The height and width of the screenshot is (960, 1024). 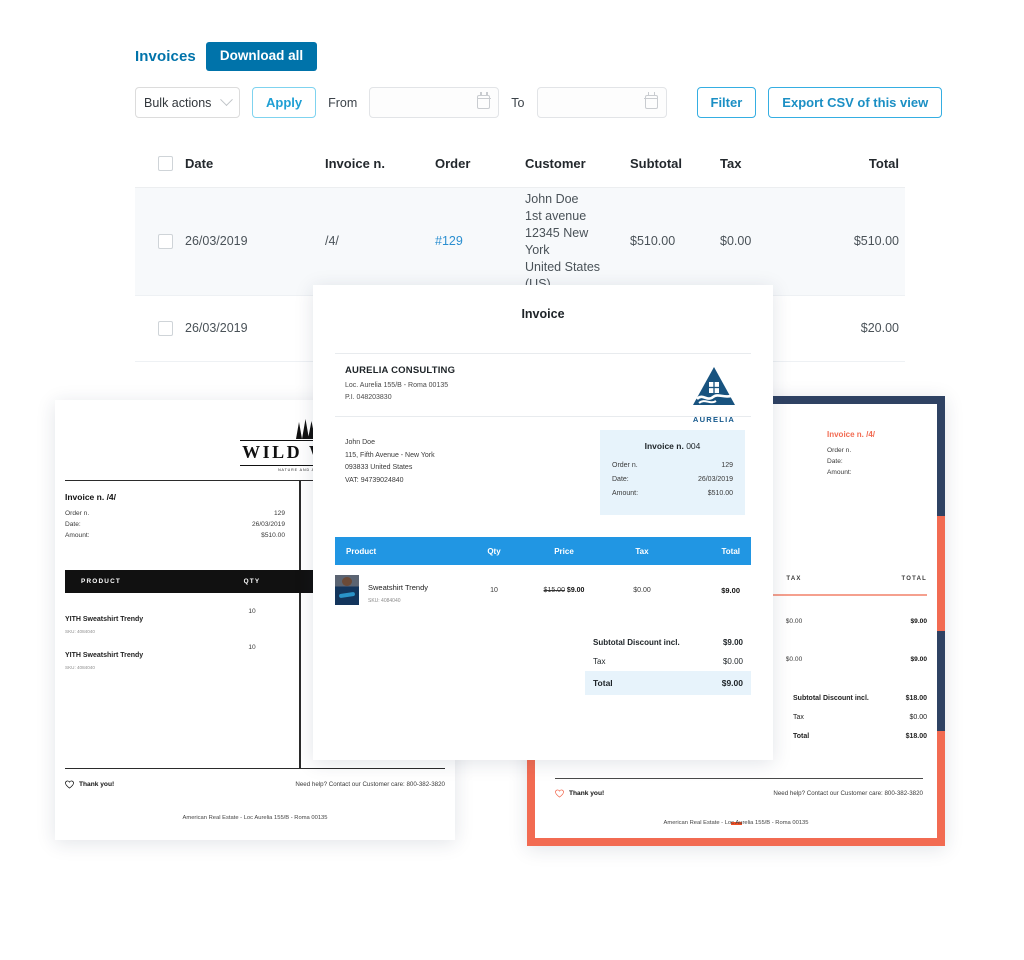 What do you see at coordinates (104, 655) in the screenshot?
I see `item-name: YITH Sweatshirt Trendy` at bounding box center [104, 655].